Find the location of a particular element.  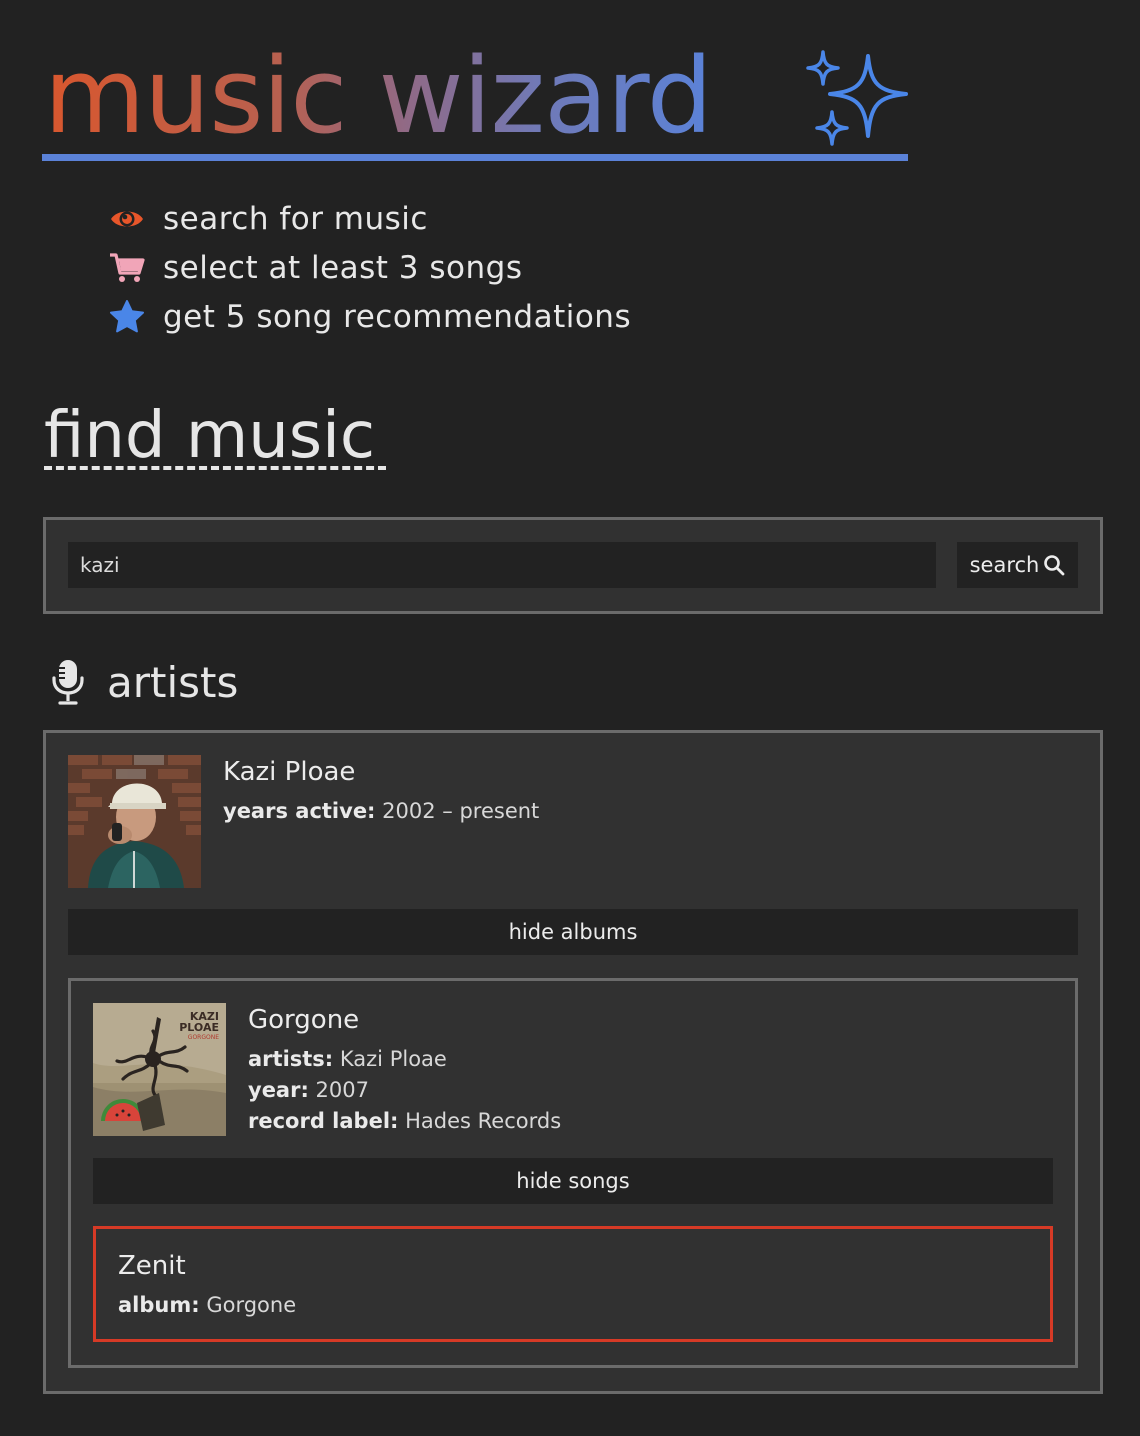

app-title: music wizard is located at coordinates (378, 96).